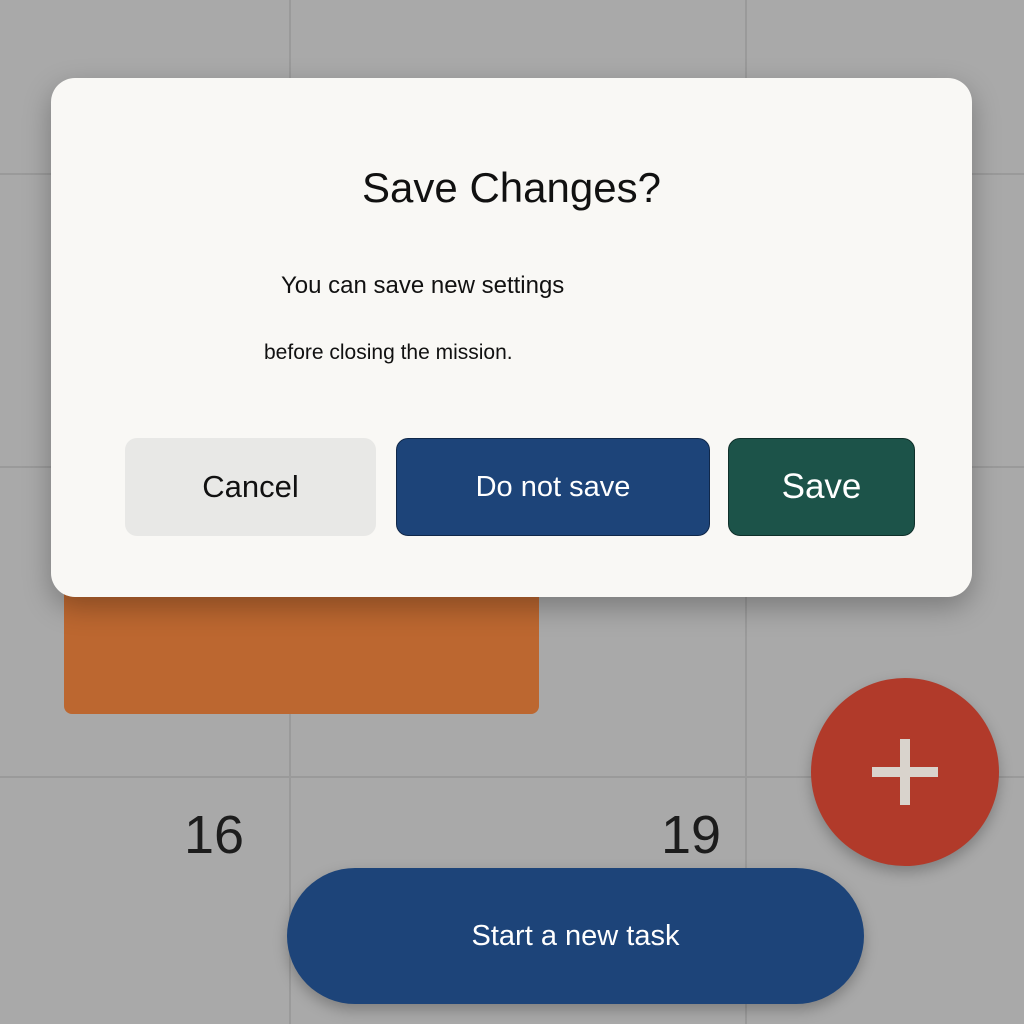 The width and height of the screenshot is (1024, 1024). Describe the element at coordinates (575, 936) in the screenshot. I see `start-new-task-button: Start a new task` at that location.